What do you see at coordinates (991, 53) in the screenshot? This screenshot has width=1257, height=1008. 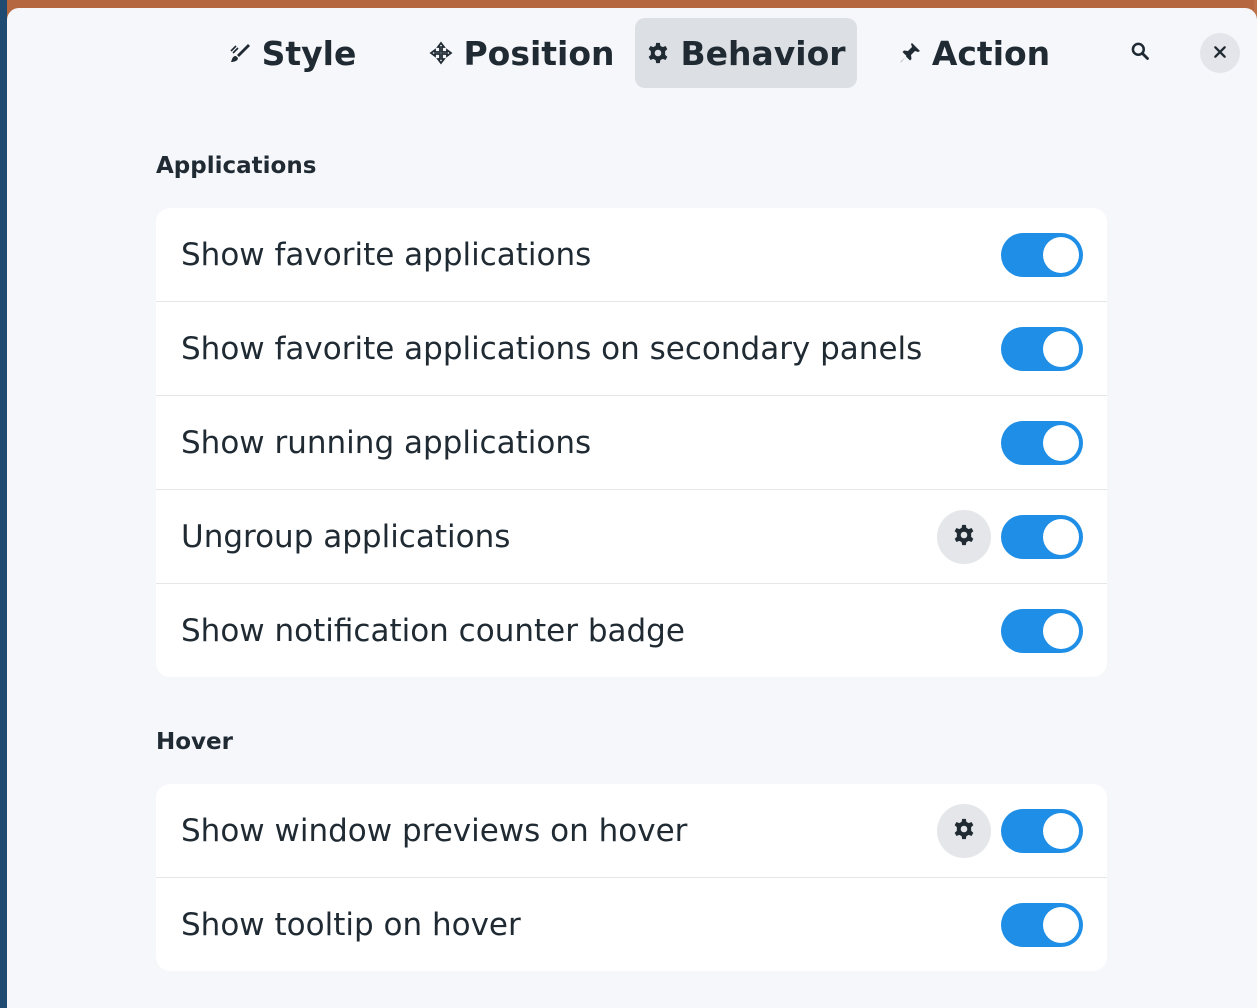 I see `tab-action-label: Action` at bounding box center [991, 53].